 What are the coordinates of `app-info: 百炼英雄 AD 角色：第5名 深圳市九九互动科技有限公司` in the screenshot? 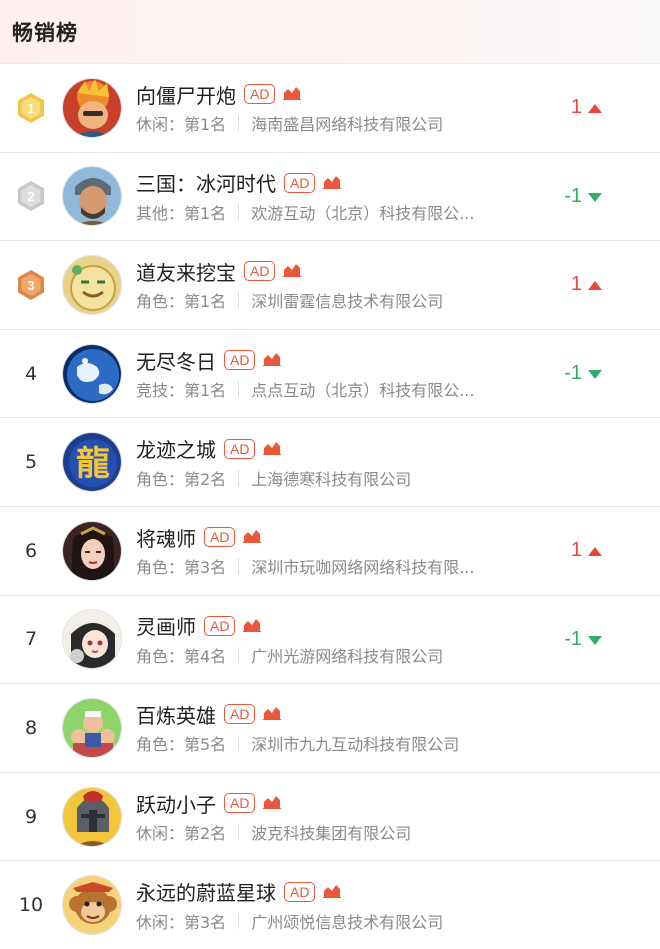 It's located at (398, 727).